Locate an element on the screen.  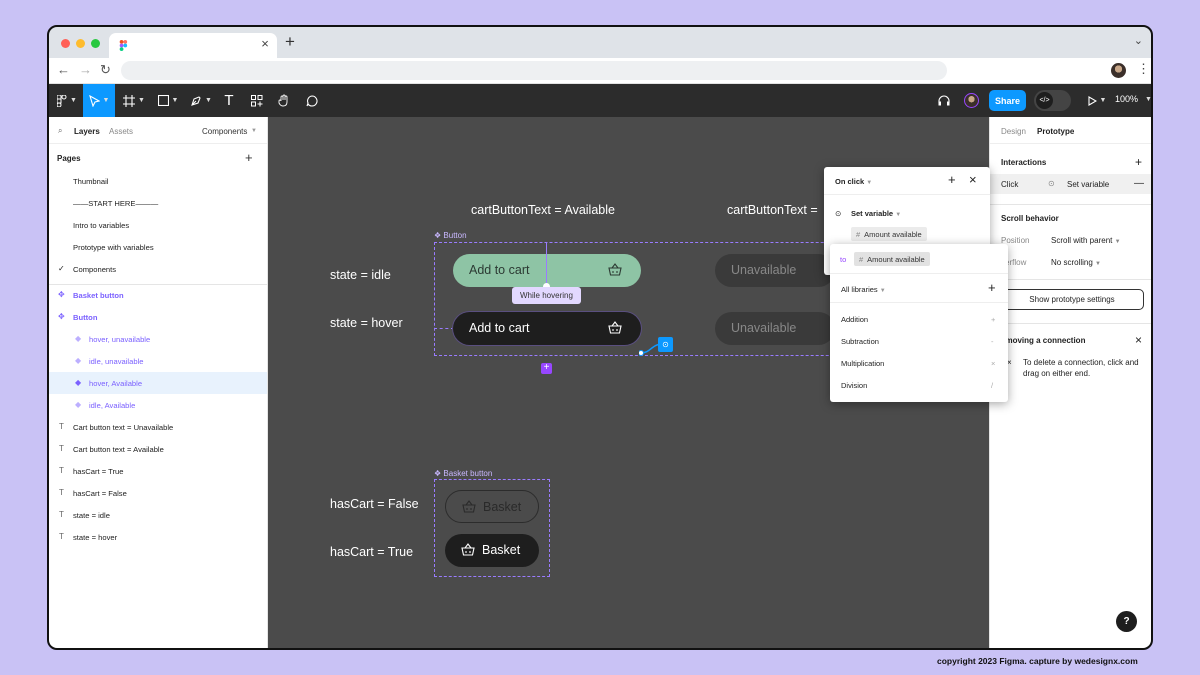
minimize-window-button is located at coordinates (80, 43).